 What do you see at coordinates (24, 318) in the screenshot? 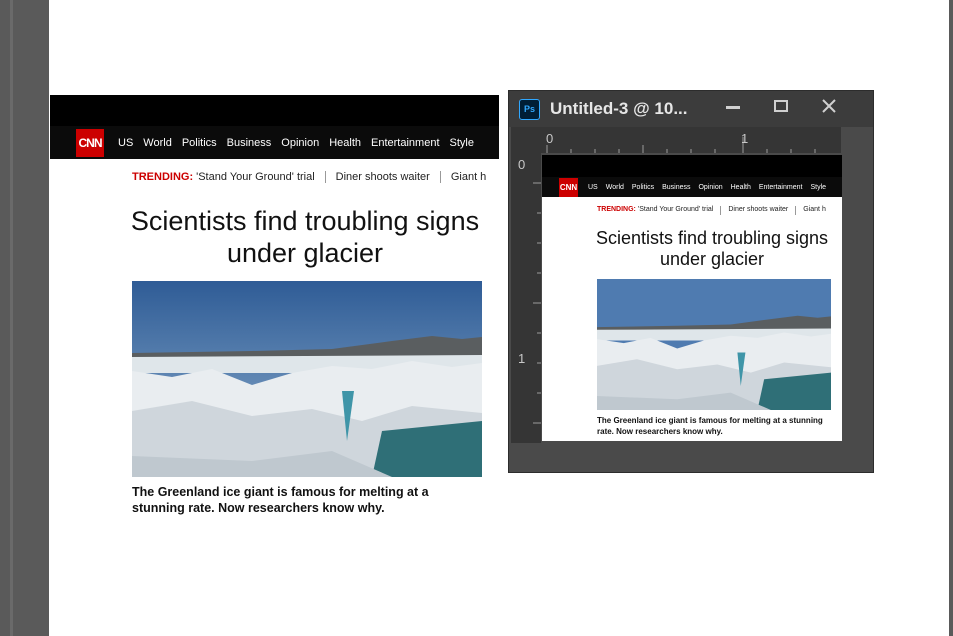
I see `left-panel` at bounding box center [24, 318].